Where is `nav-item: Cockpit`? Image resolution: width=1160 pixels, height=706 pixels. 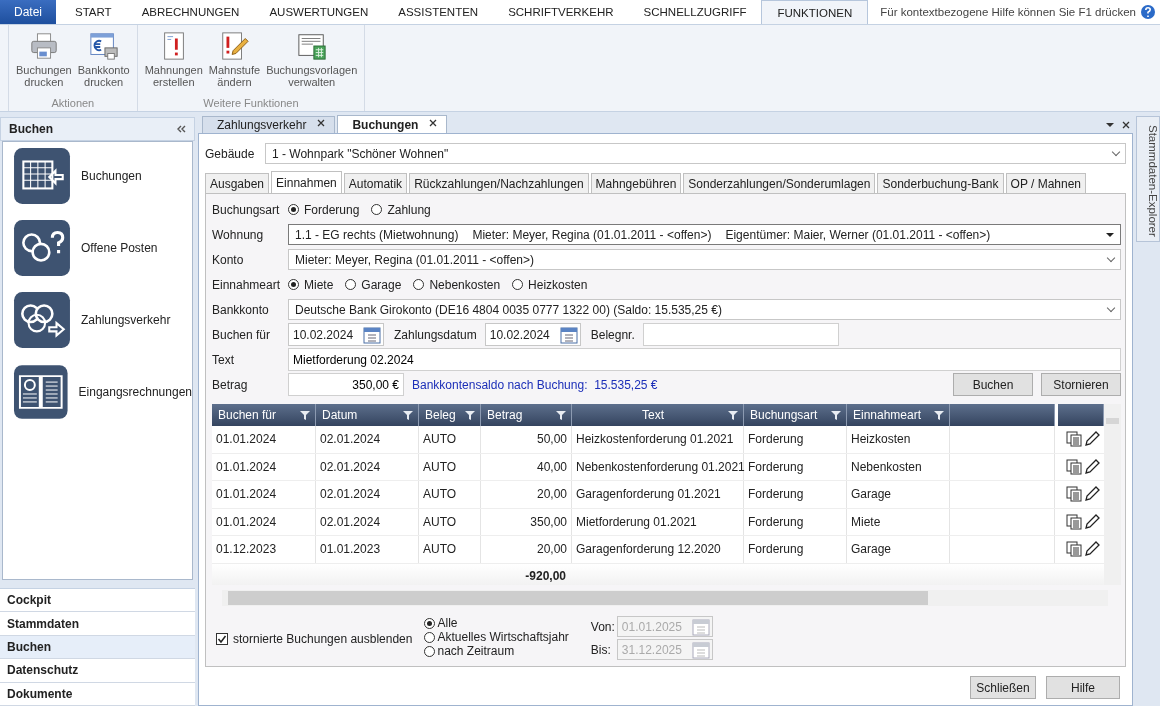 nav-item: Cockpit is located at coordinates (97, 601).